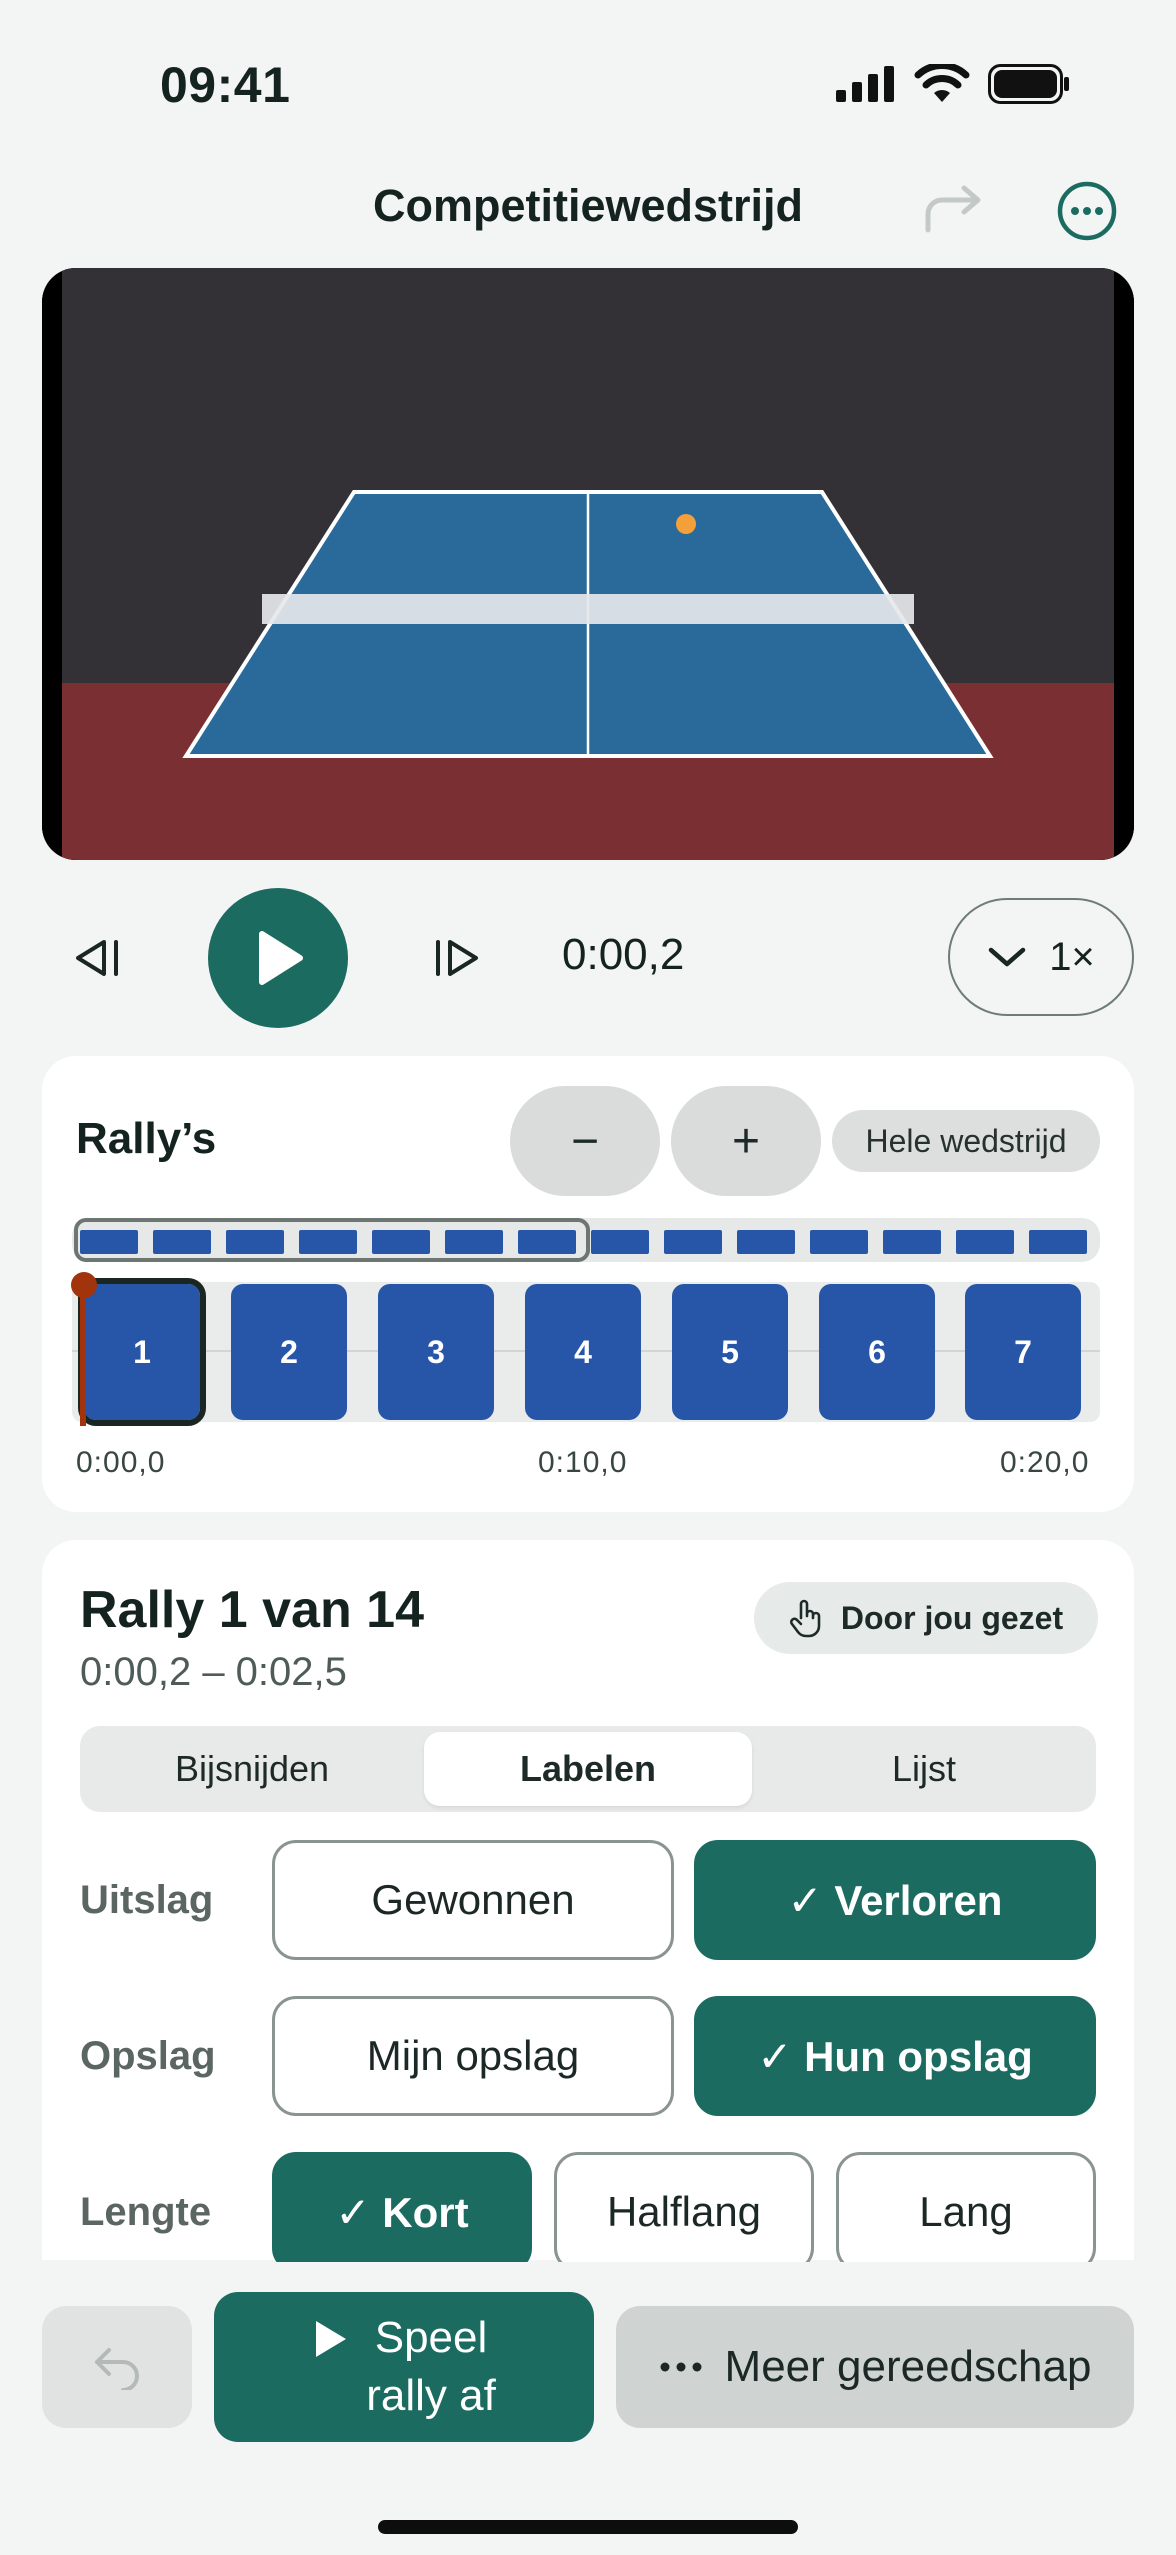 The height and width of the screenshot is (2555, 1176). What do you see at coordinates (1023, 1352) in the screenshot?
I see `rally-block-7: 7` at bounding box center [1023, 1352].